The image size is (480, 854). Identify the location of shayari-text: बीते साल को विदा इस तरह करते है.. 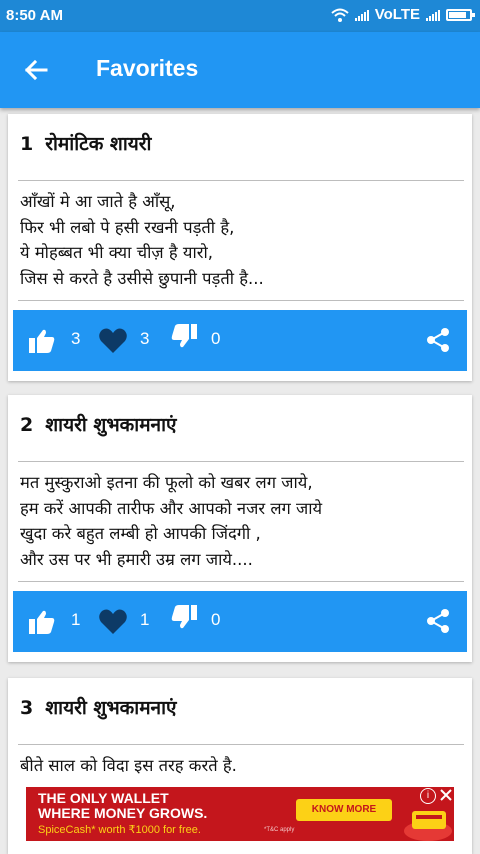
(241, 766).